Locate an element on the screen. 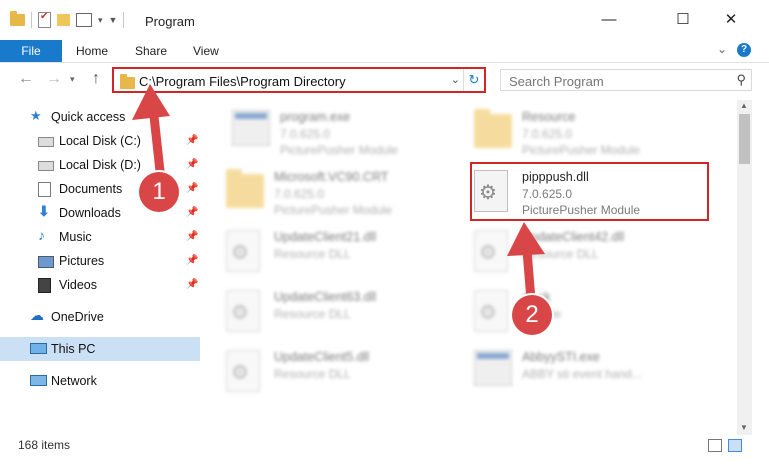 The height and width of the screenshot is (473, 769). cloud-icon: ☁ is located at coordinates (37, 315).